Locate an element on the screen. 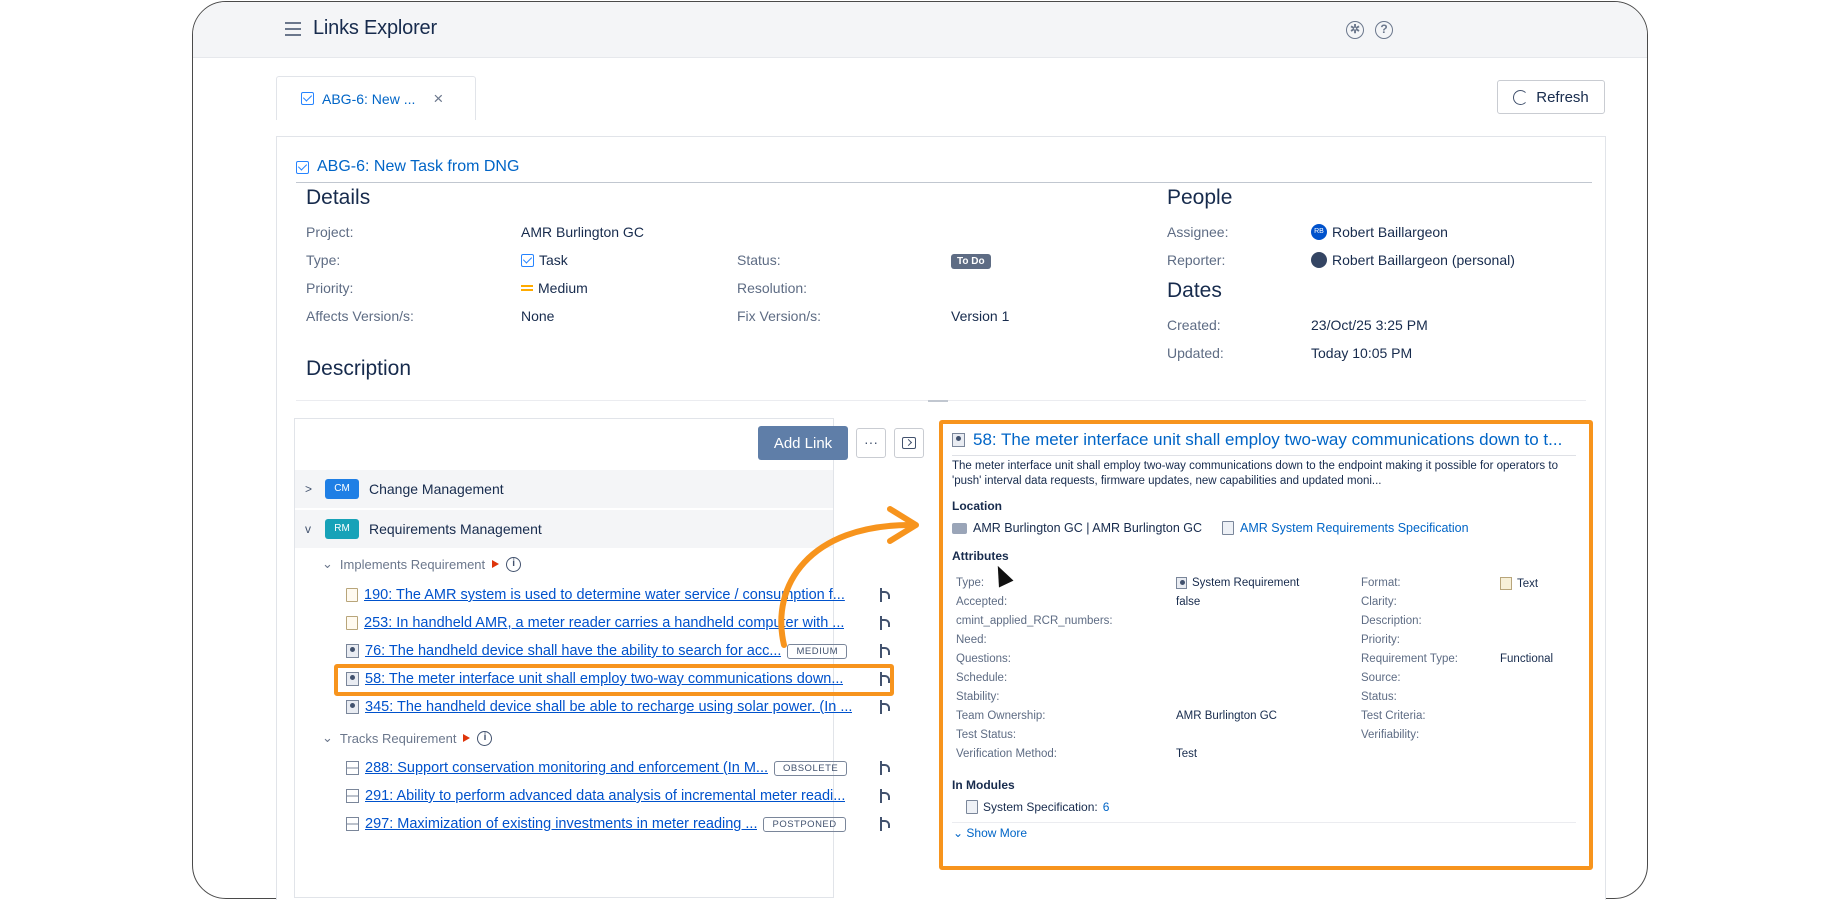 This screenshot has height=900, width=1840. attr-value: false is located at coordinates (1188, 602).